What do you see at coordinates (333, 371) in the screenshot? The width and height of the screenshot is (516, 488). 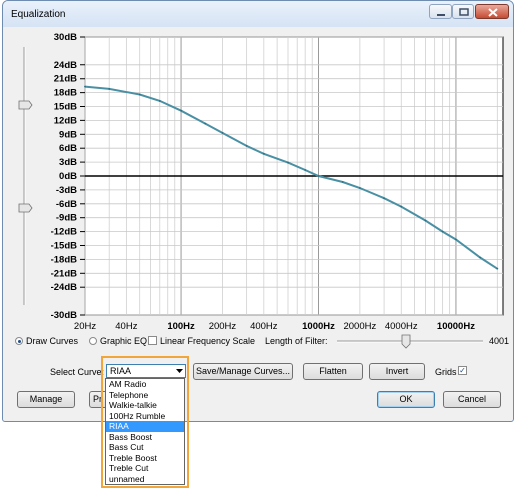 I see `flatten-button: Flatten` at bounding box center [333, 371].